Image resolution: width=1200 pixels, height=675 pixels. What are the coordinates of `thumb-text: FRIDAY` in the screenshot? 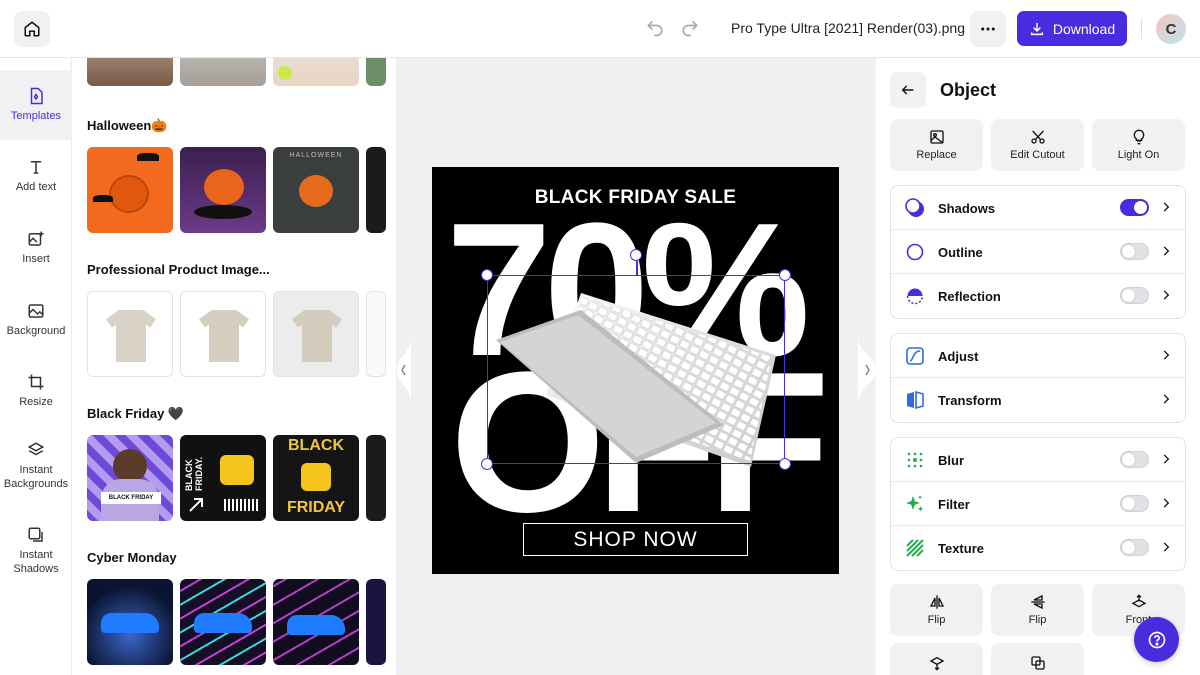 It's located at (316, 507).